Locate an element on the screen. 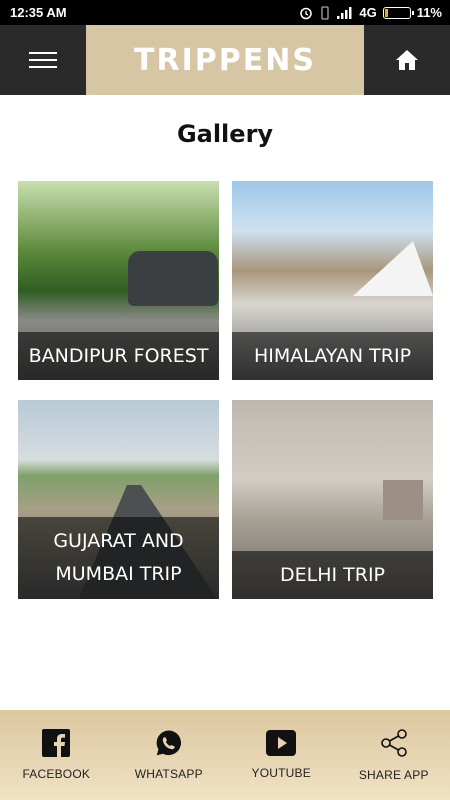 Image resolution: width=450 pixels, height=800 pixels. gallery-item-himalayan-trip: HIMALAYAN TRIP is located at coordinates (332, 280).